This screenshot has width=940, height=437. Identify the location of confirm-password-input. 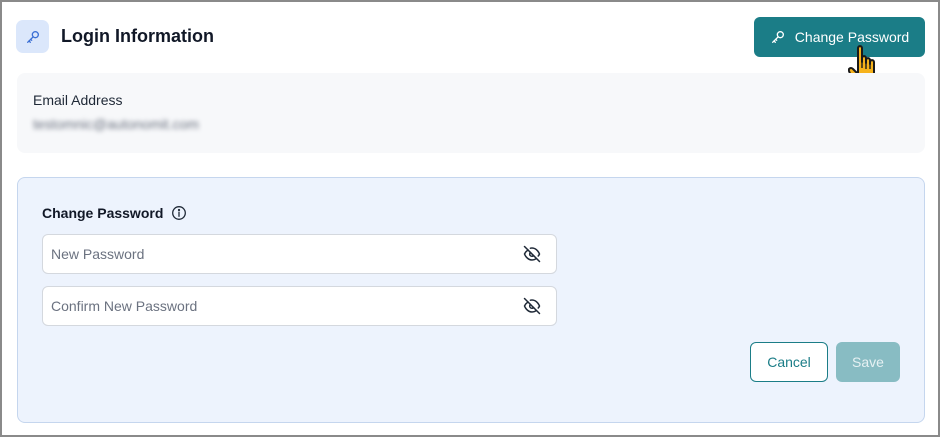
(278, 306).